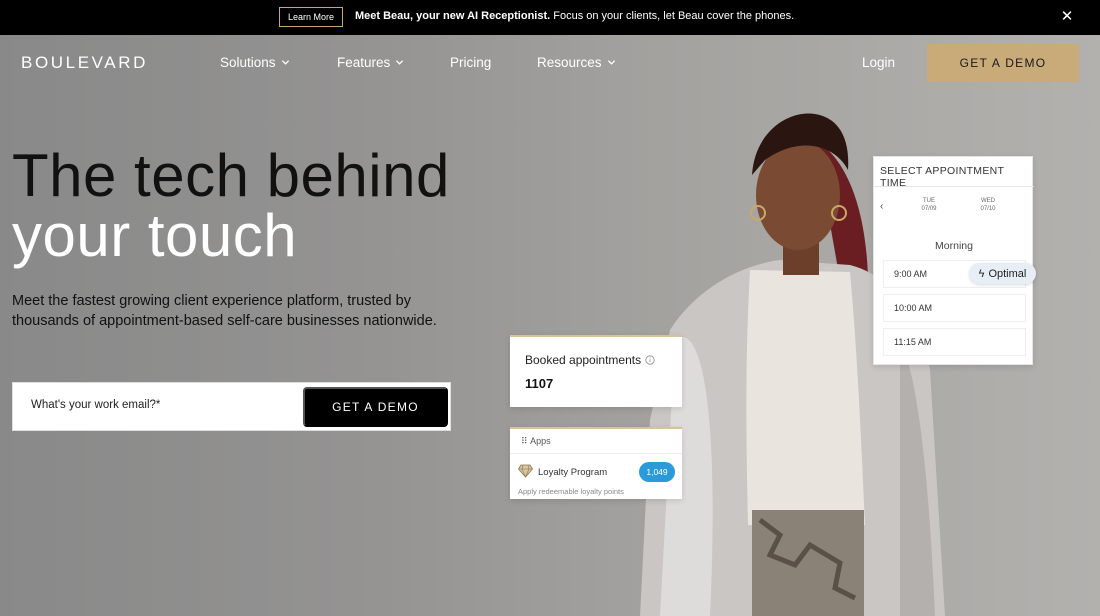  Describe the element at coordinates (453, 16) in the screenshot. I see `announcement-bold: Meet Beau, your new AI Receptionist.` at that location.